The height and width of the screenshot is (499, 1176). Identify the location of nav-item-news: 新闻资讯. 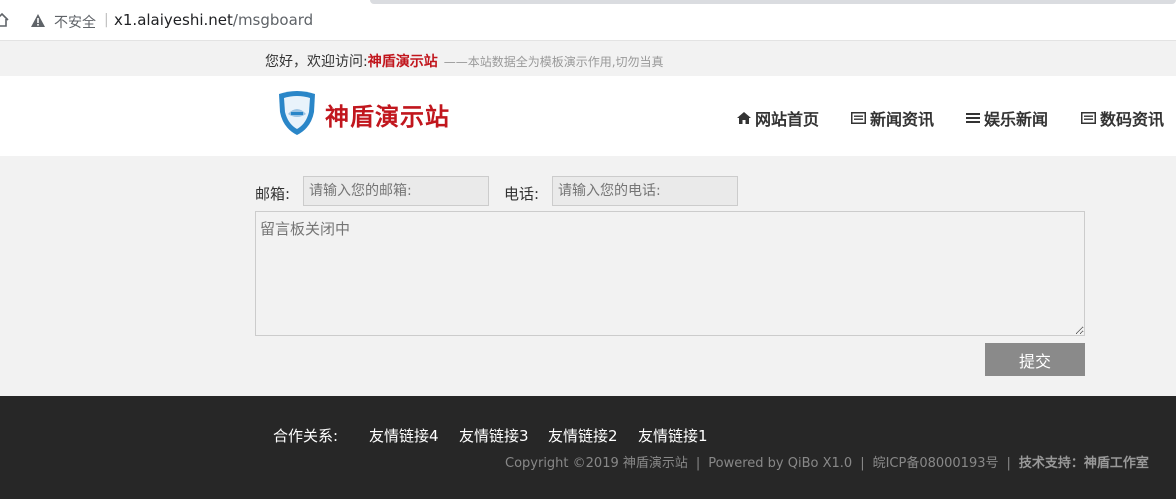
(892, 118).